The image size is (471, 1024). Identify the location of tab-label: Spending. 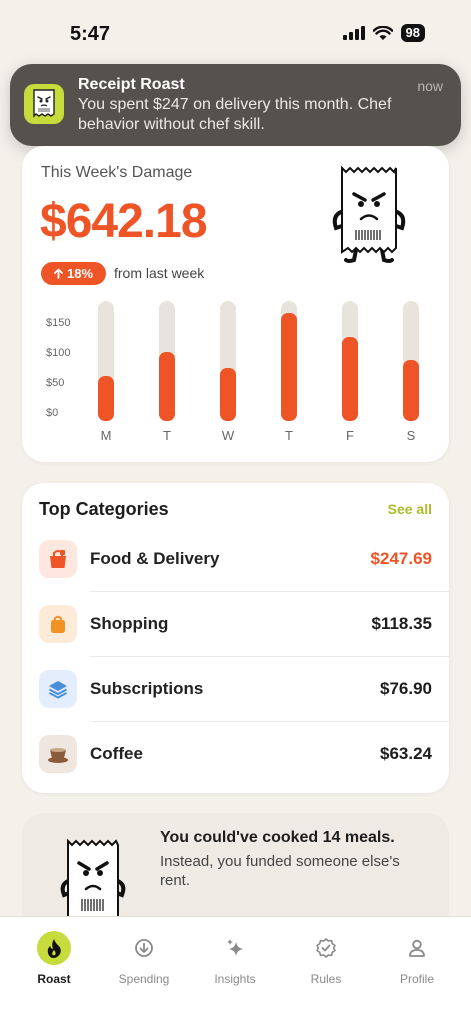
(144, 979).